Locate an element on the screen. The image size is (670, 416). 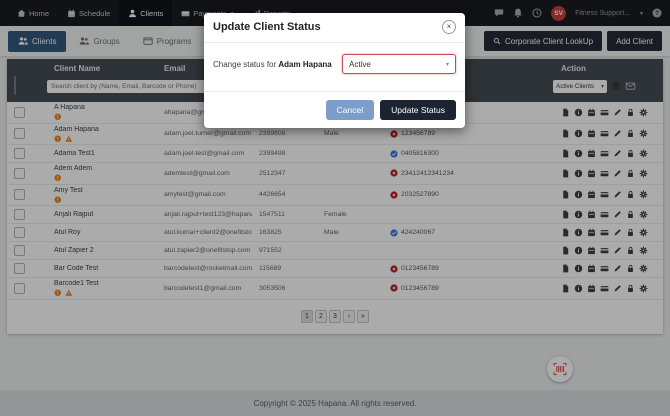
close-icon: × is located at coordinates (449, 27).